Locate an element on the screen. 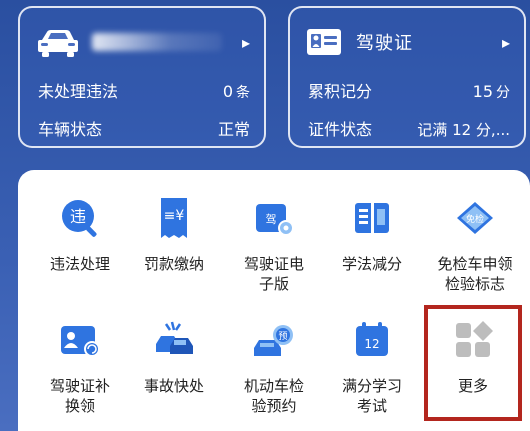 This screenshot has height=431, width=530. violations-unit: 条 is located at coordinates (243, 93).